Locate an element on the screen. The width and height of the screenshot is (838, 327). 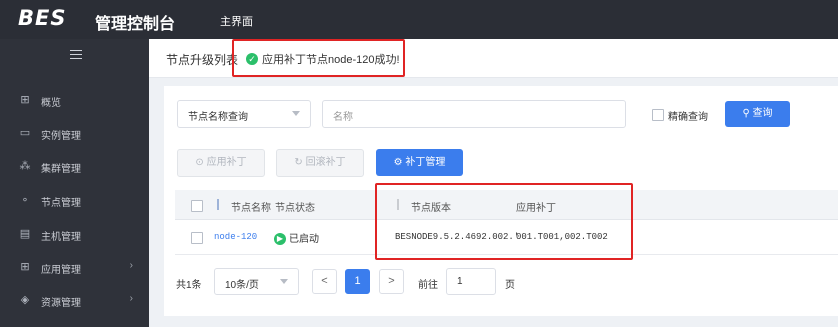
app-icon: ⊞ is located at coordinates (25, 267).